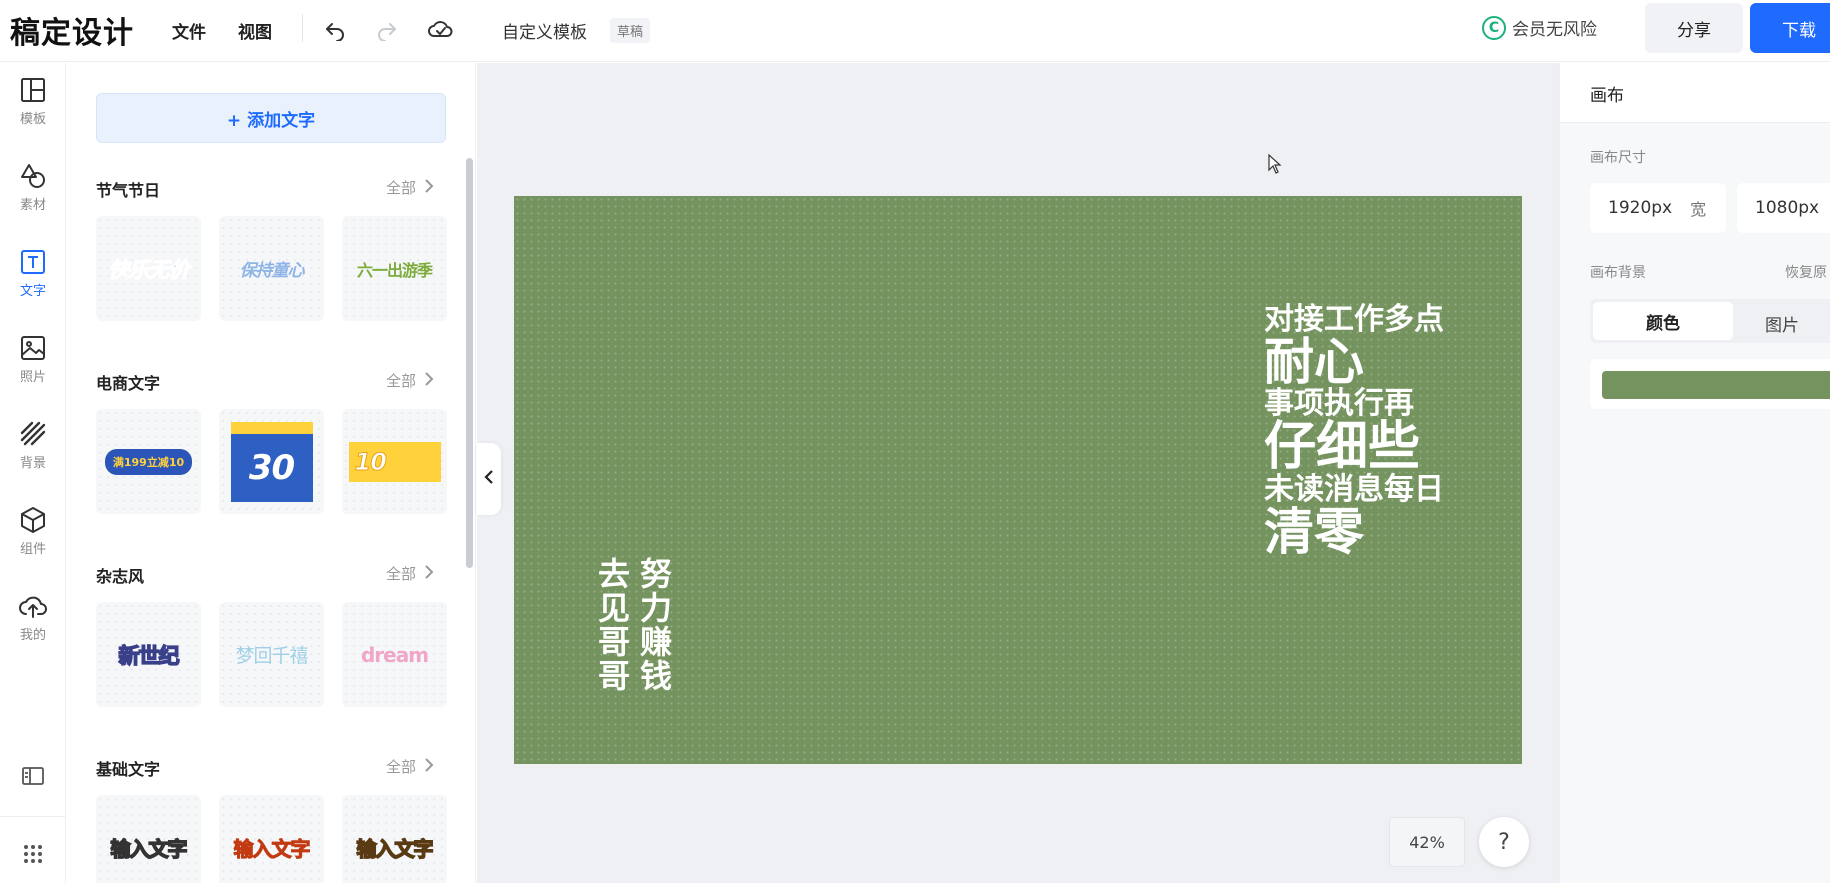 The width and height of the screenshot is (1830, 883). Describe the element at coordinates (148, 654) in the screenshot. I see `text-style-thumb: 新世纪` at that location.